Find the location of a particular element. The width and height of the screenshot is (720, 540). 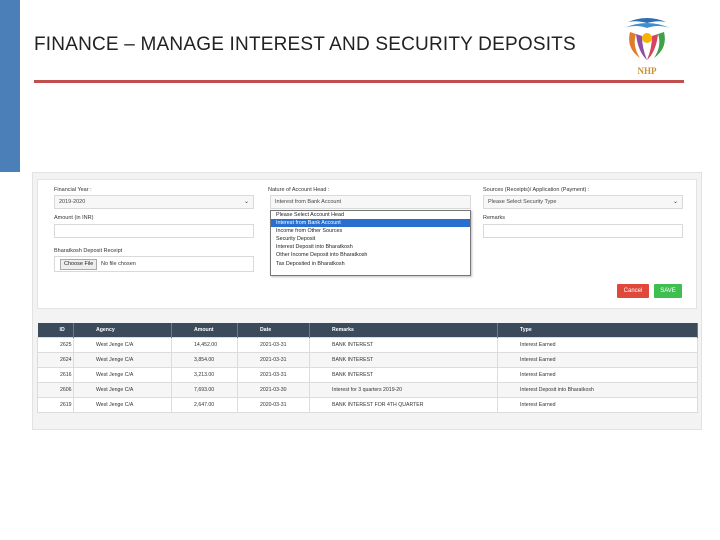

cell-remarks: Interest for 3 quarters 2019-20 is located at coordinates (403, 389).